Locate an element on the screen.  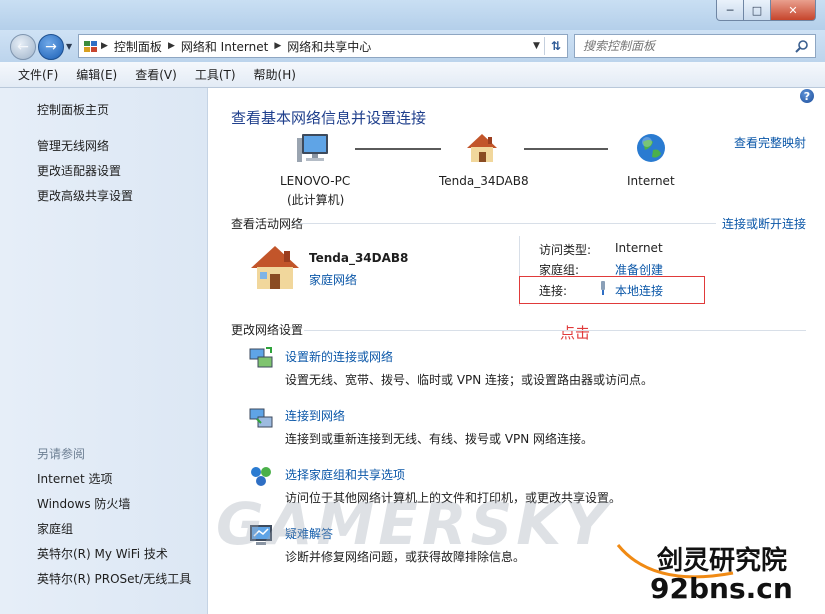
sidebar-item-advanced-sharing: 更改高级共享设置 is located at coordinates (85, 195).